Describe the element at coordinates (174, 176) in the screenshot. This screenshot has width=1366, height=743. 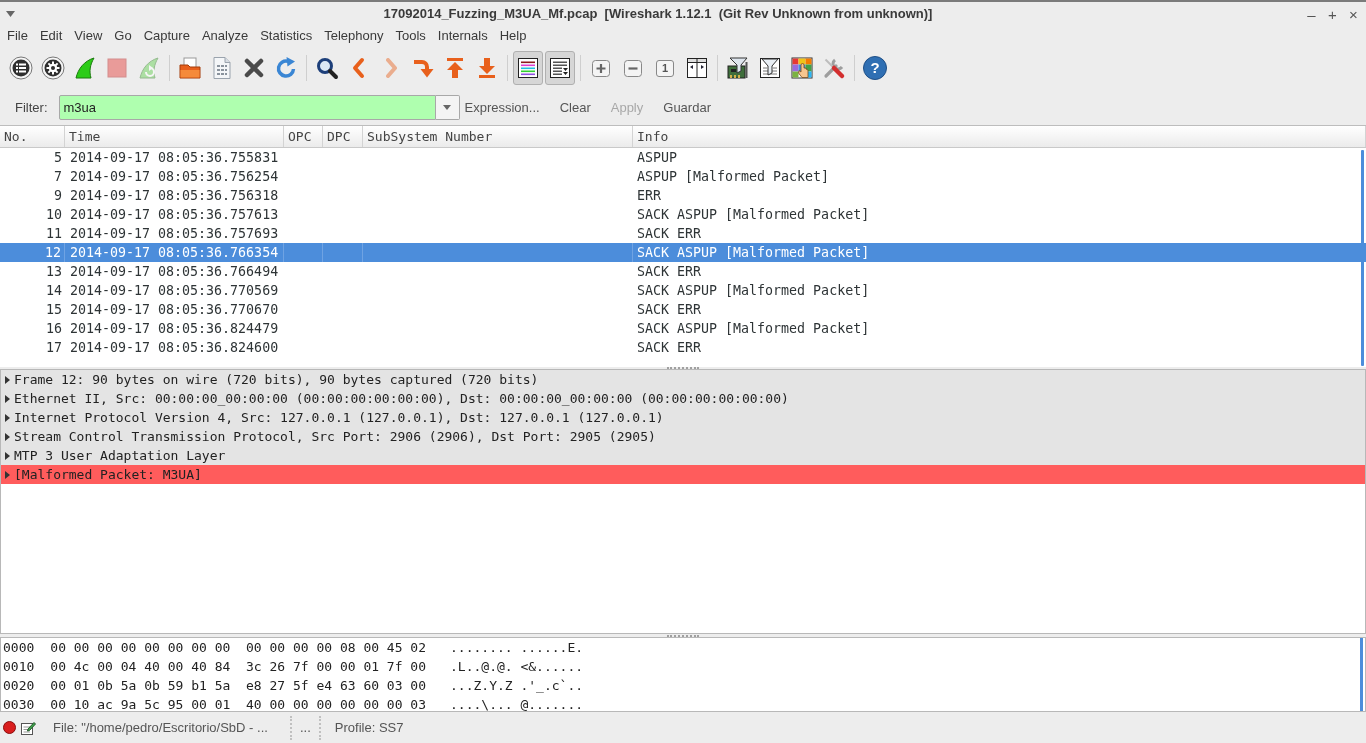
I see `table-cell-text: 2014-09-17 08:05:36.756254` at that location.